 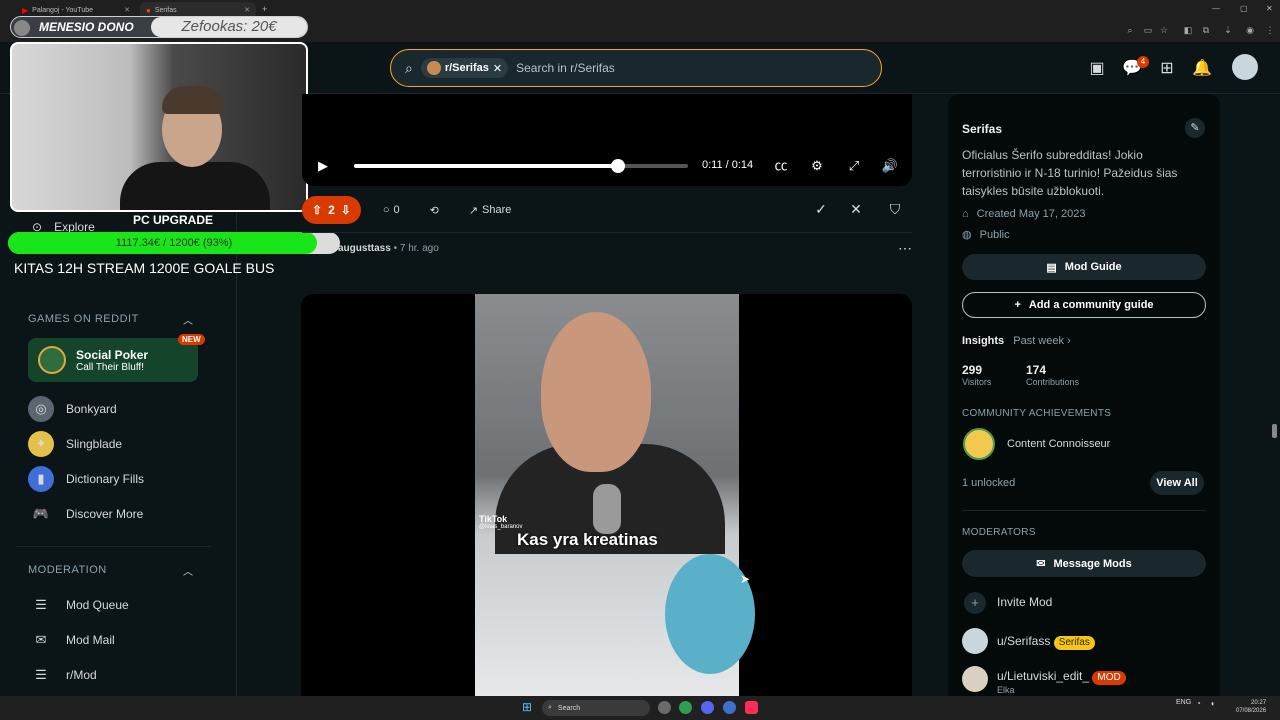 What do you see at coordinates (1016, 341) in the screenshot?
I see `insights-row: Insights Past week ›` at bounding box center [1016, 341].